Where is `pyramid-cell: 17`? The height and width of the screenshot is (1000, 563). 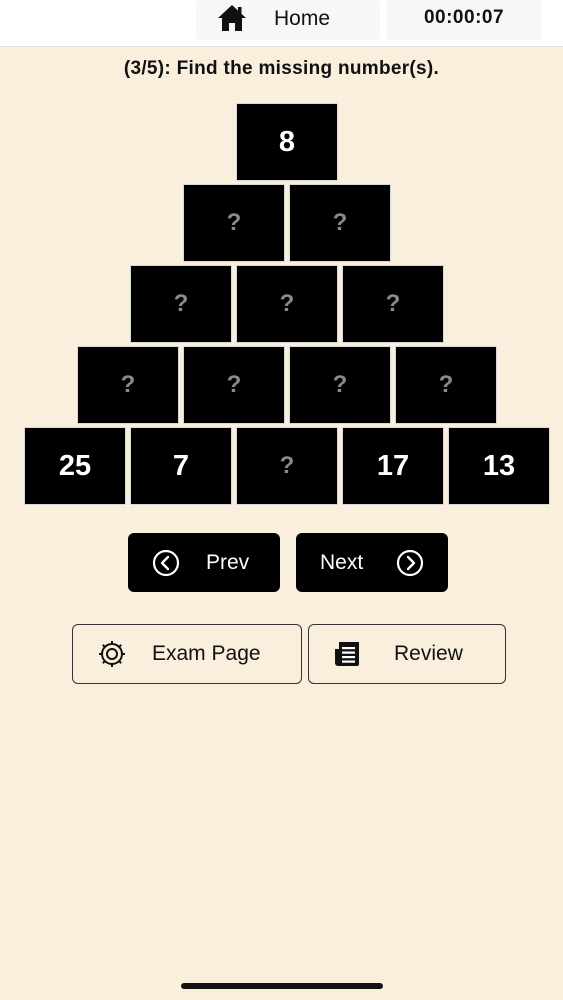
pyramid-cell: 17 is located at coordinates (393, 466).